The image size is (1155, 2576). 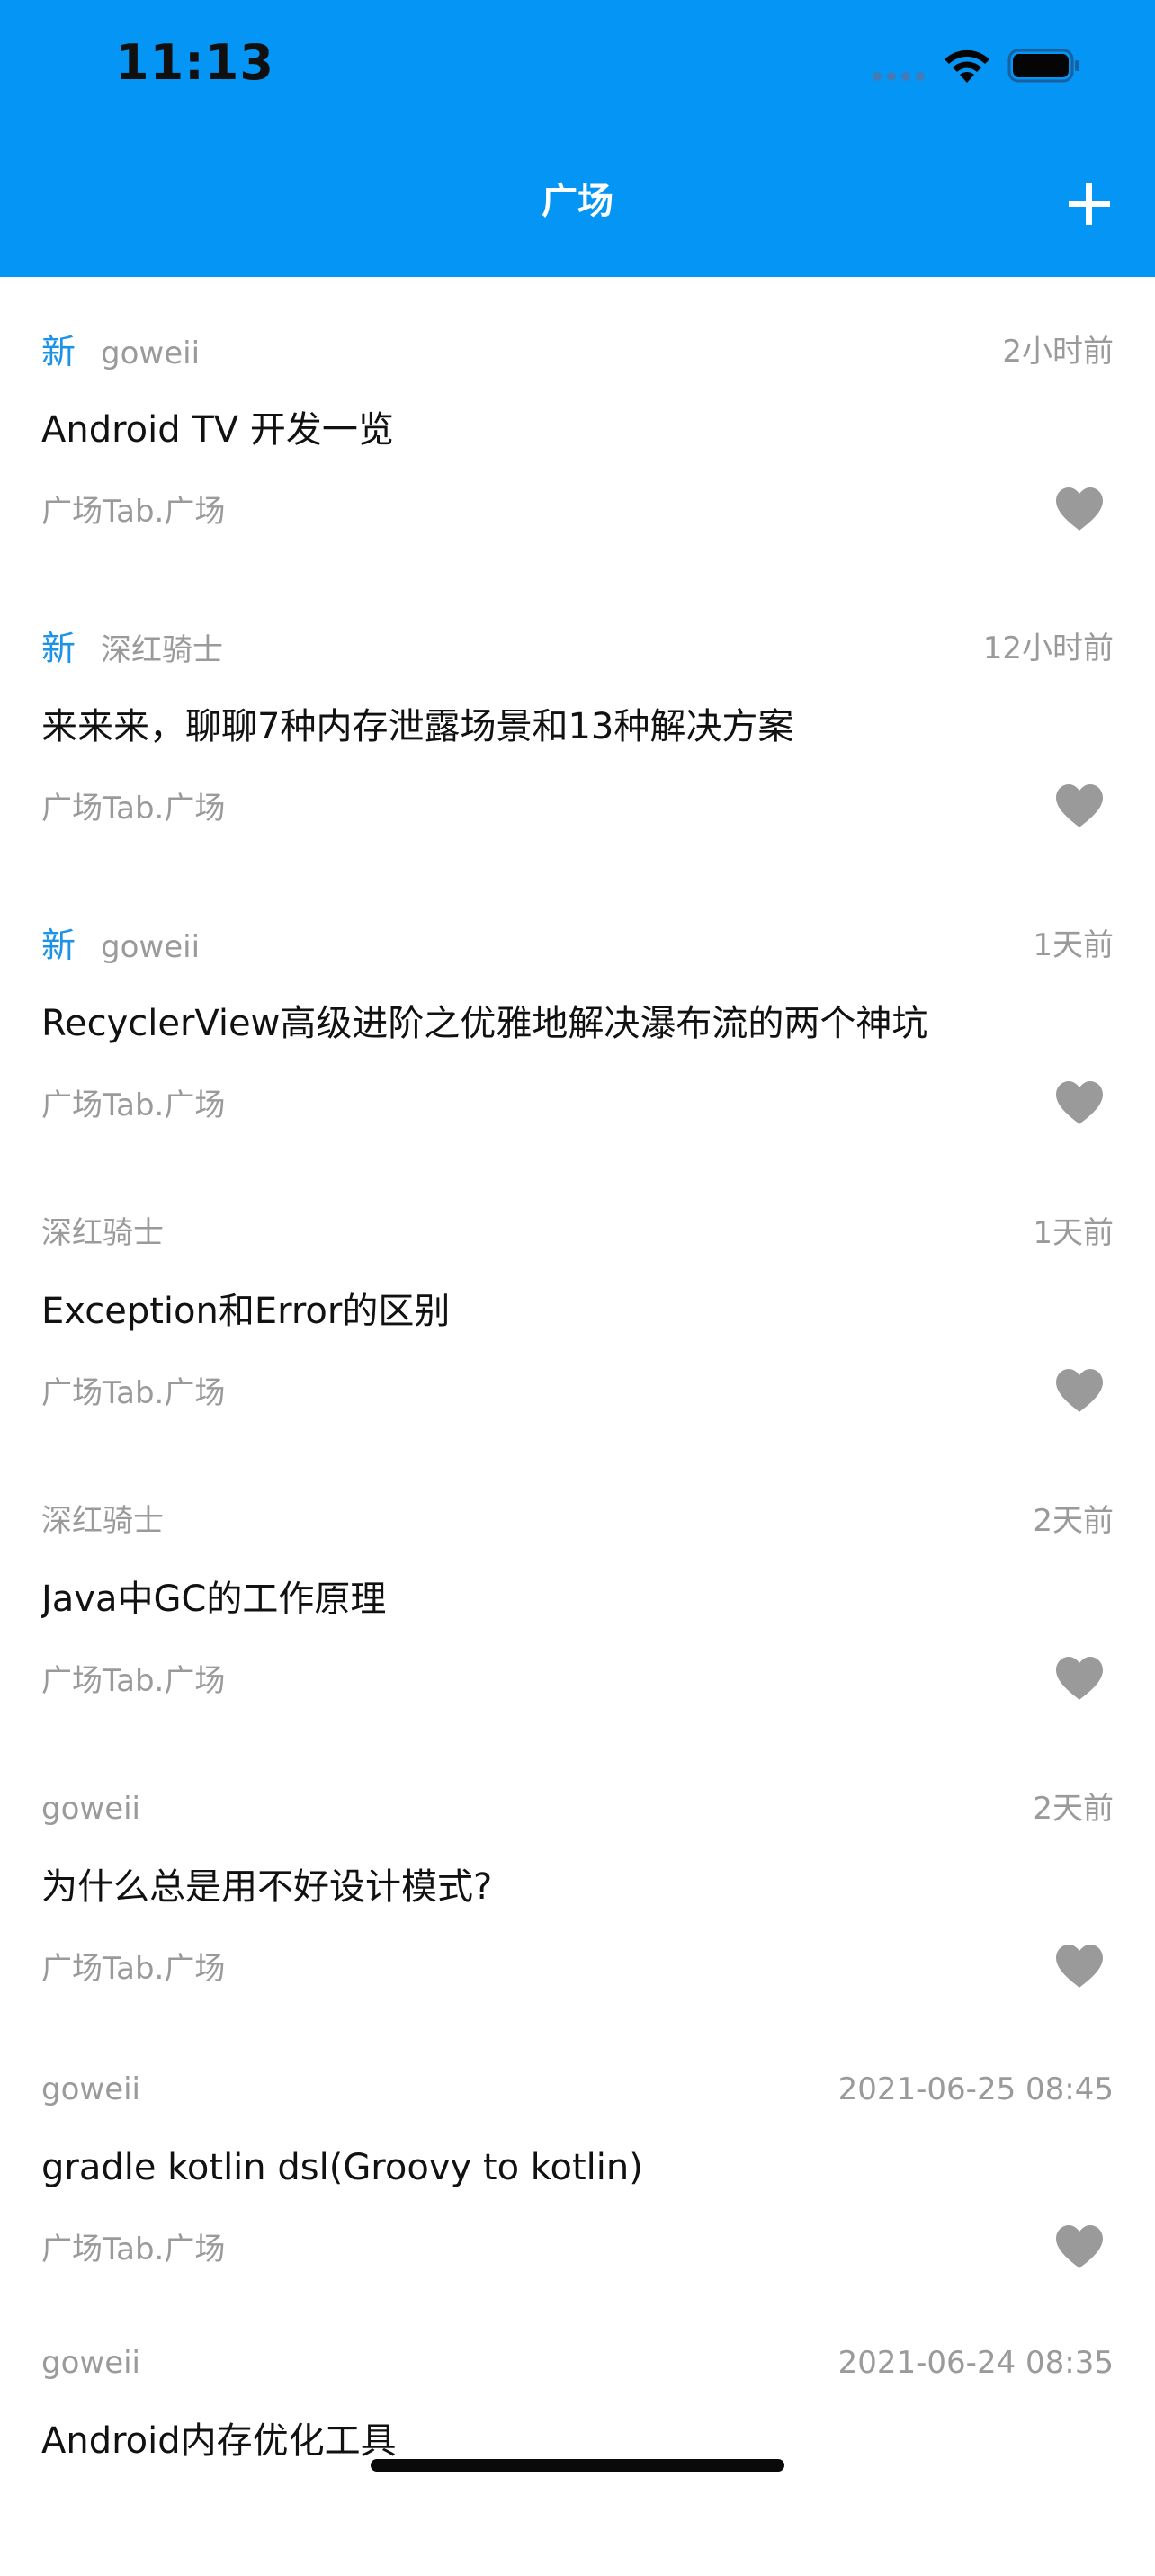 I want to click on article-title: 为什么总是用不好设计模式?, so click(x=558, y=1887).